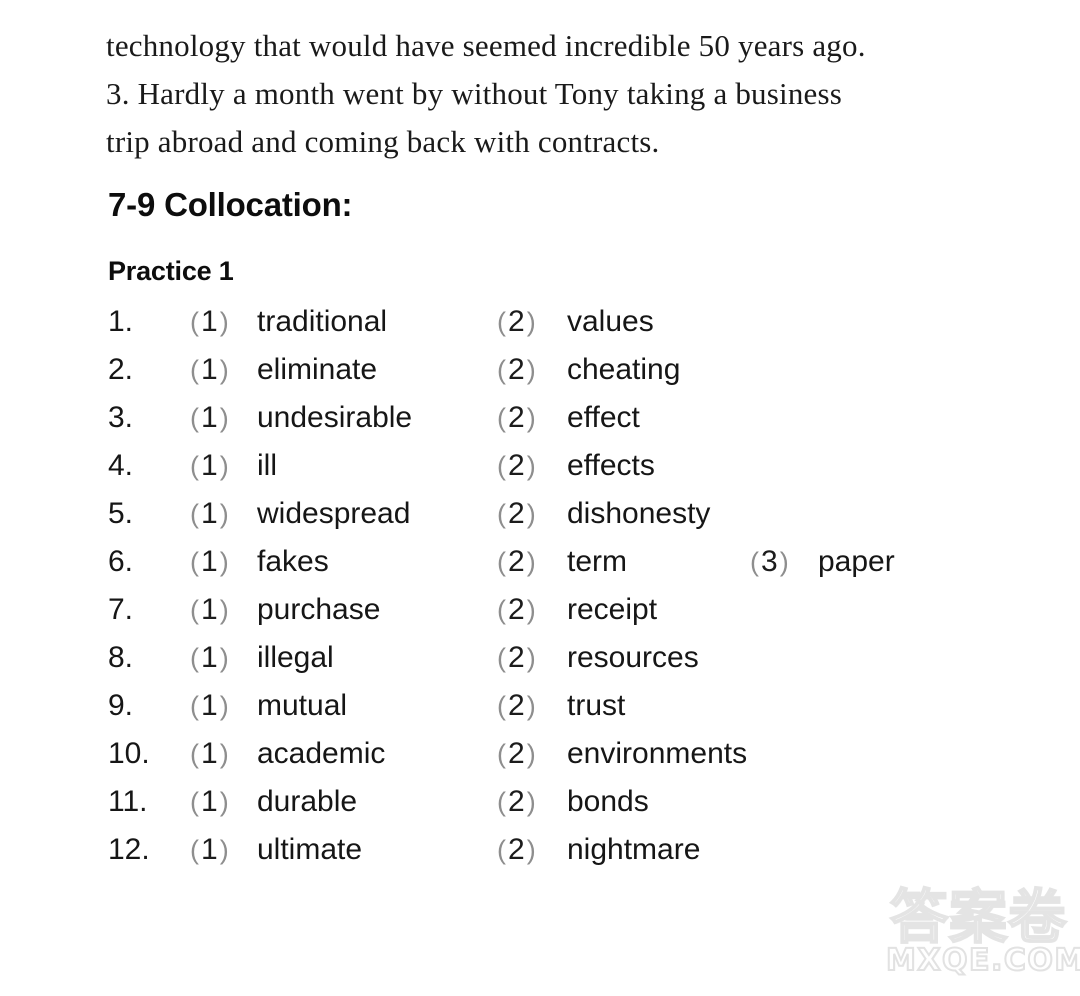 Image resolution: width=1080 pixels, height=996 pixels. What do you see at coordinates (129, 753) in the screenshot?
I see `answer-row-number: 10.` at bounding box center [129, 753].